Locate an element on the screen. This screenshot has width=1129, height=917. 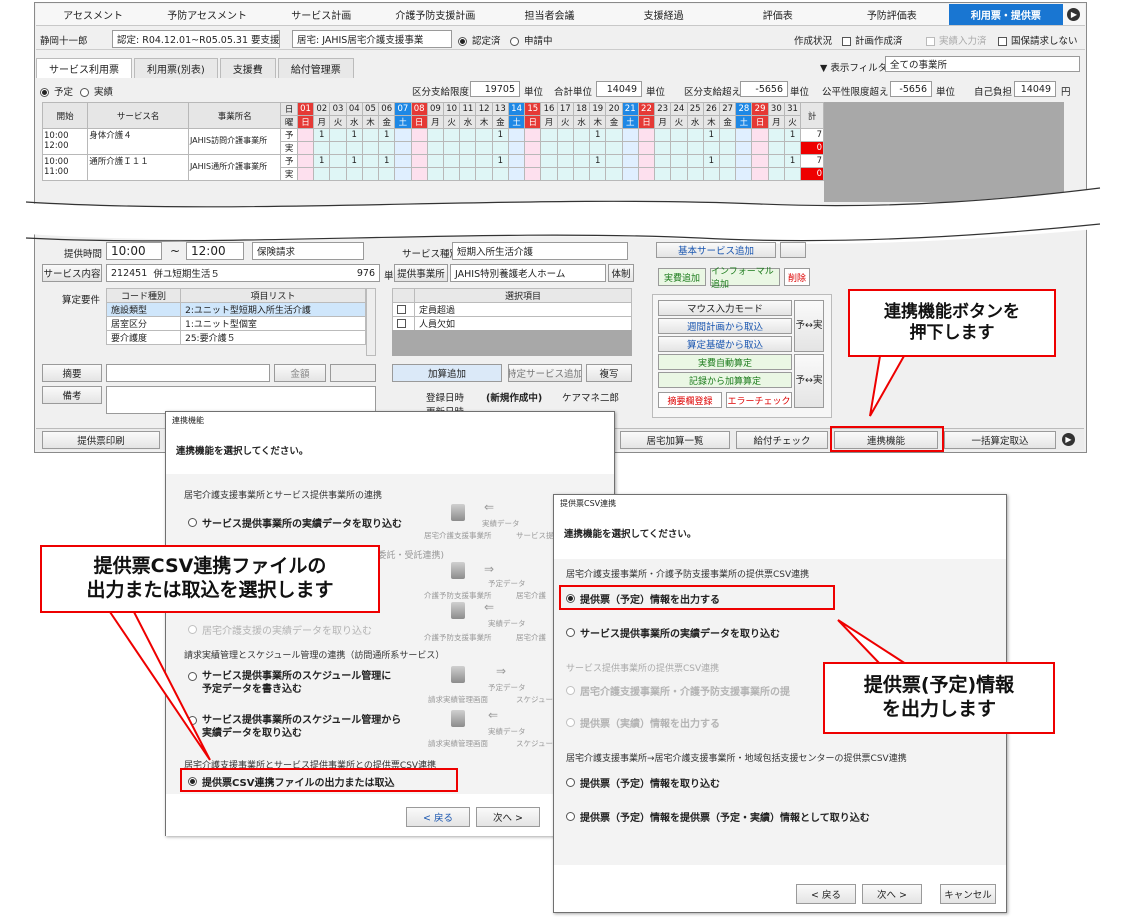
callout-renkei: 連携機能ボタンを 押下します is located at coordinates (952, 323).